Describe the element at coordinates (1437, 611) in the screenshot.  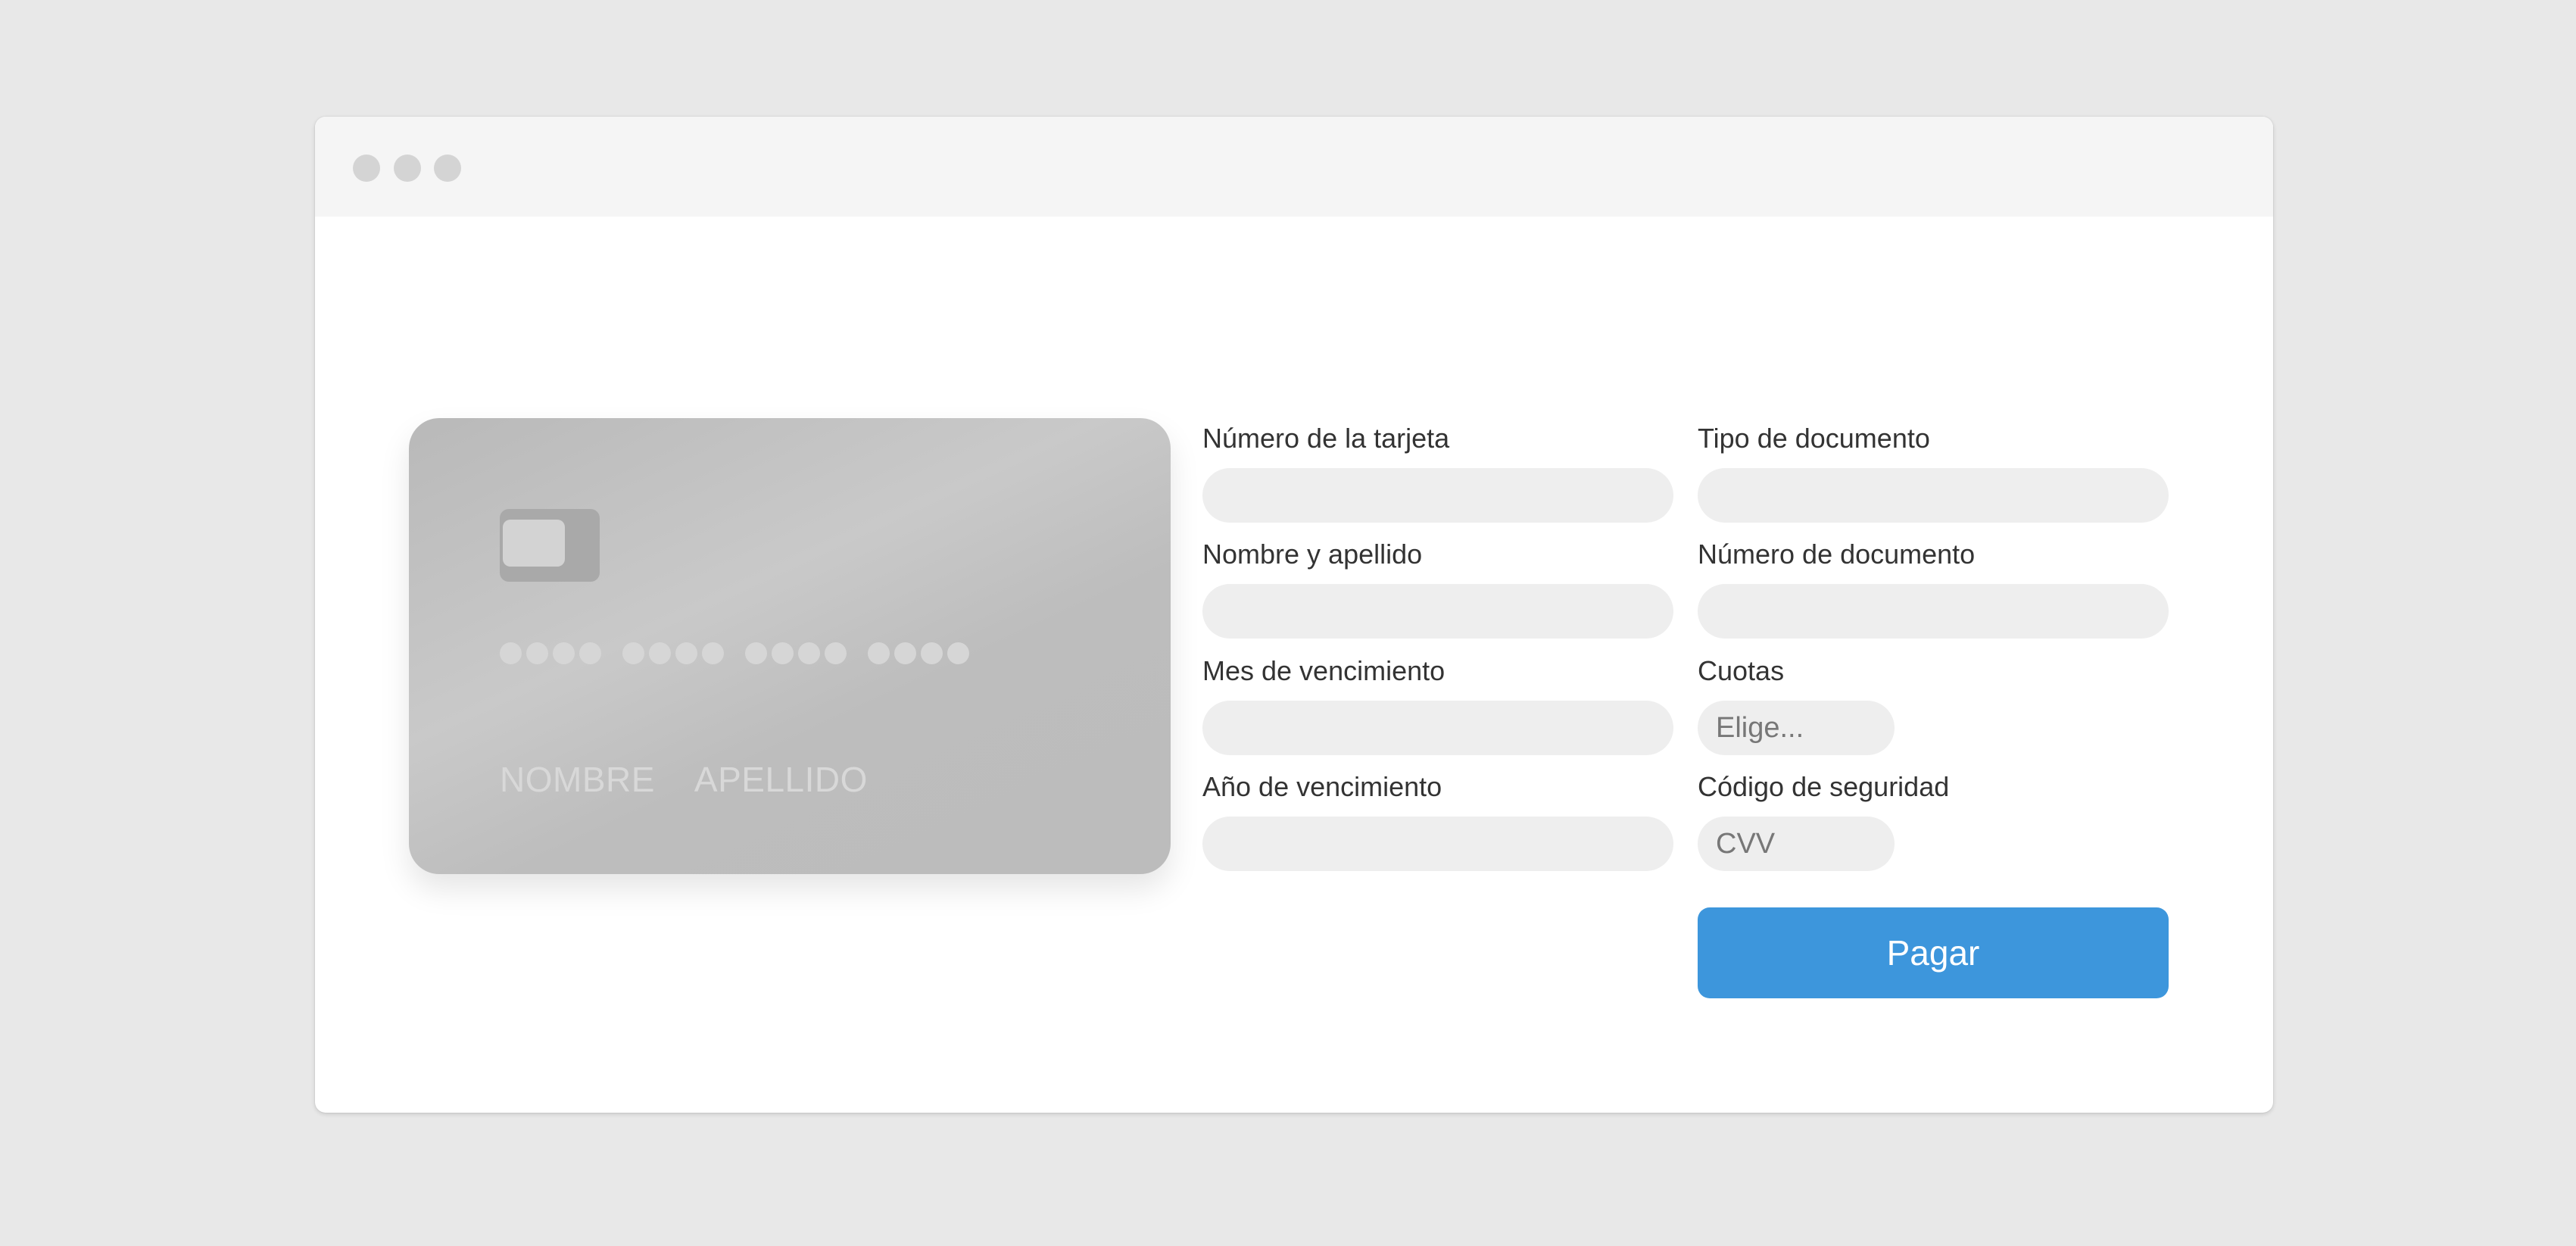
I see `full-name-input` at that location.